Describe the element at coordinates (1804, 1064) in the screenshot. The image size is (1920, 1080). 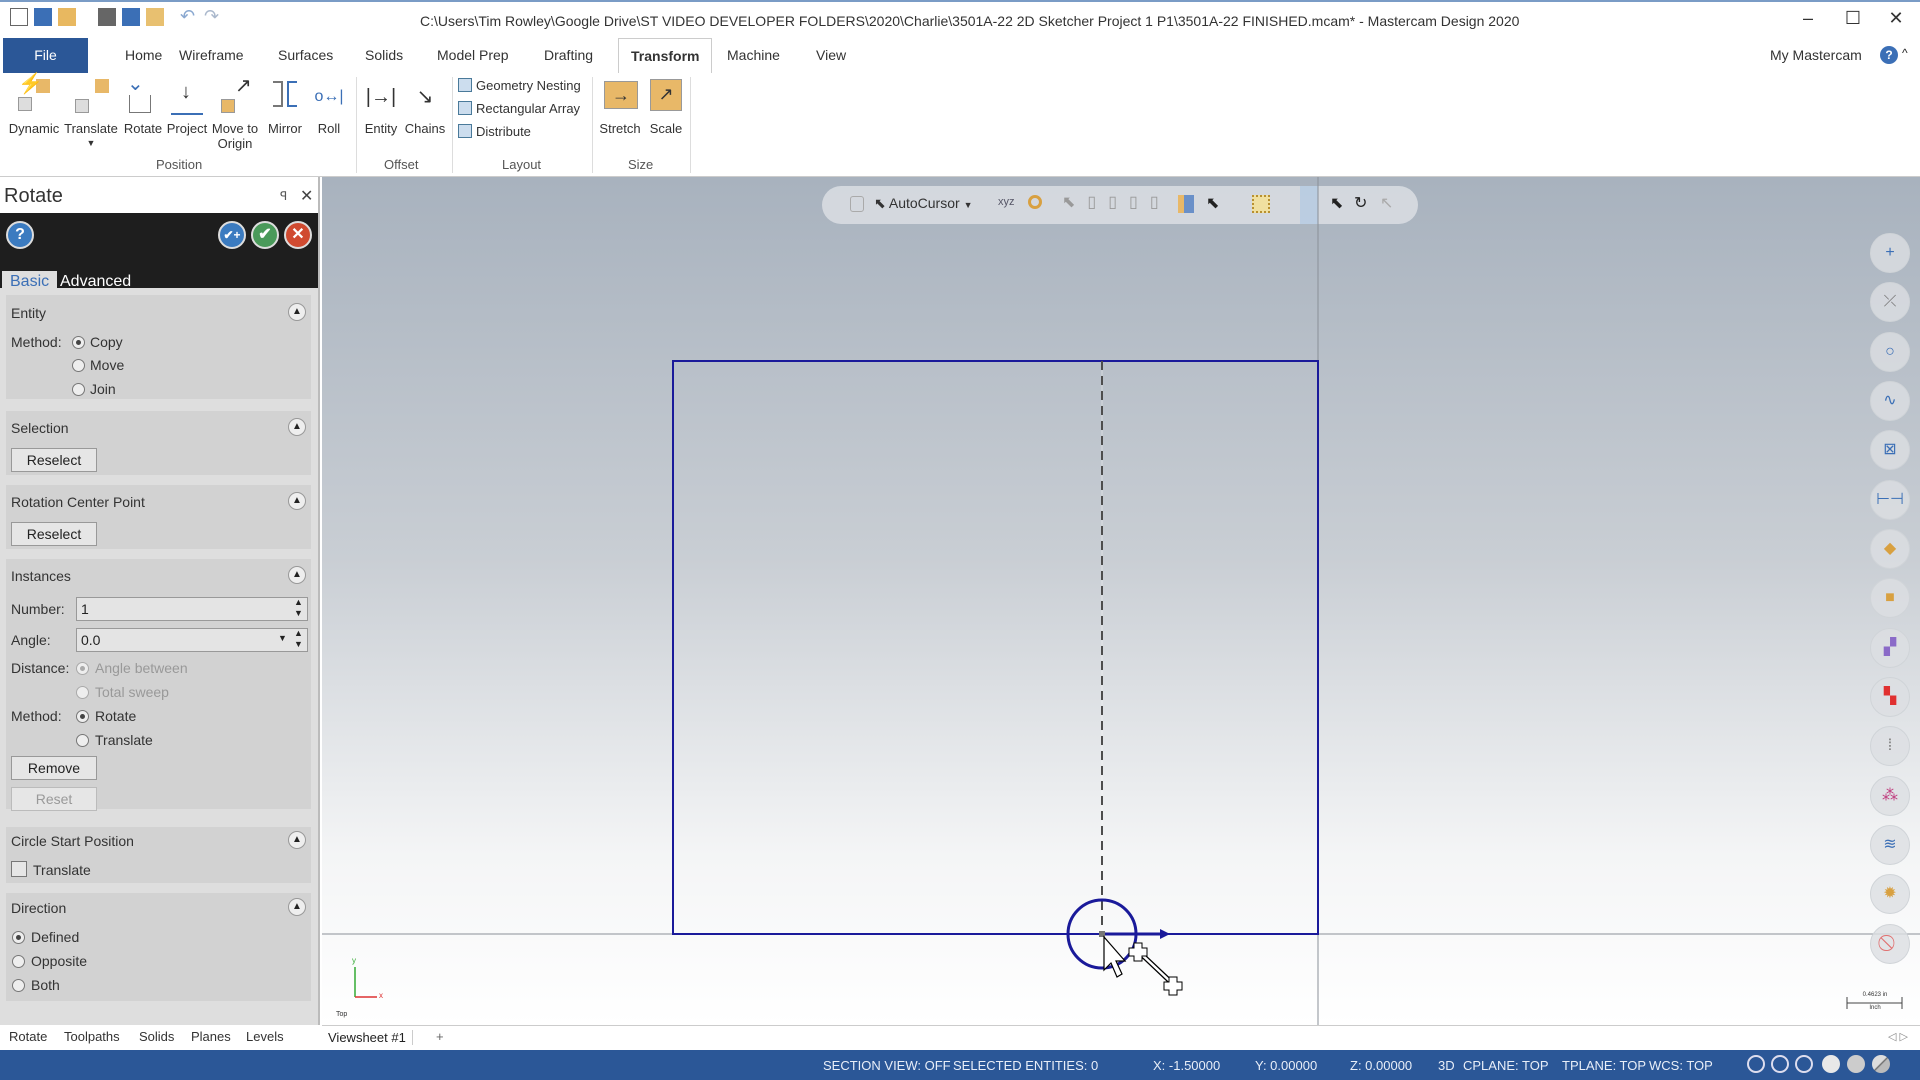
I see `shaded-outline-icon` at that location.